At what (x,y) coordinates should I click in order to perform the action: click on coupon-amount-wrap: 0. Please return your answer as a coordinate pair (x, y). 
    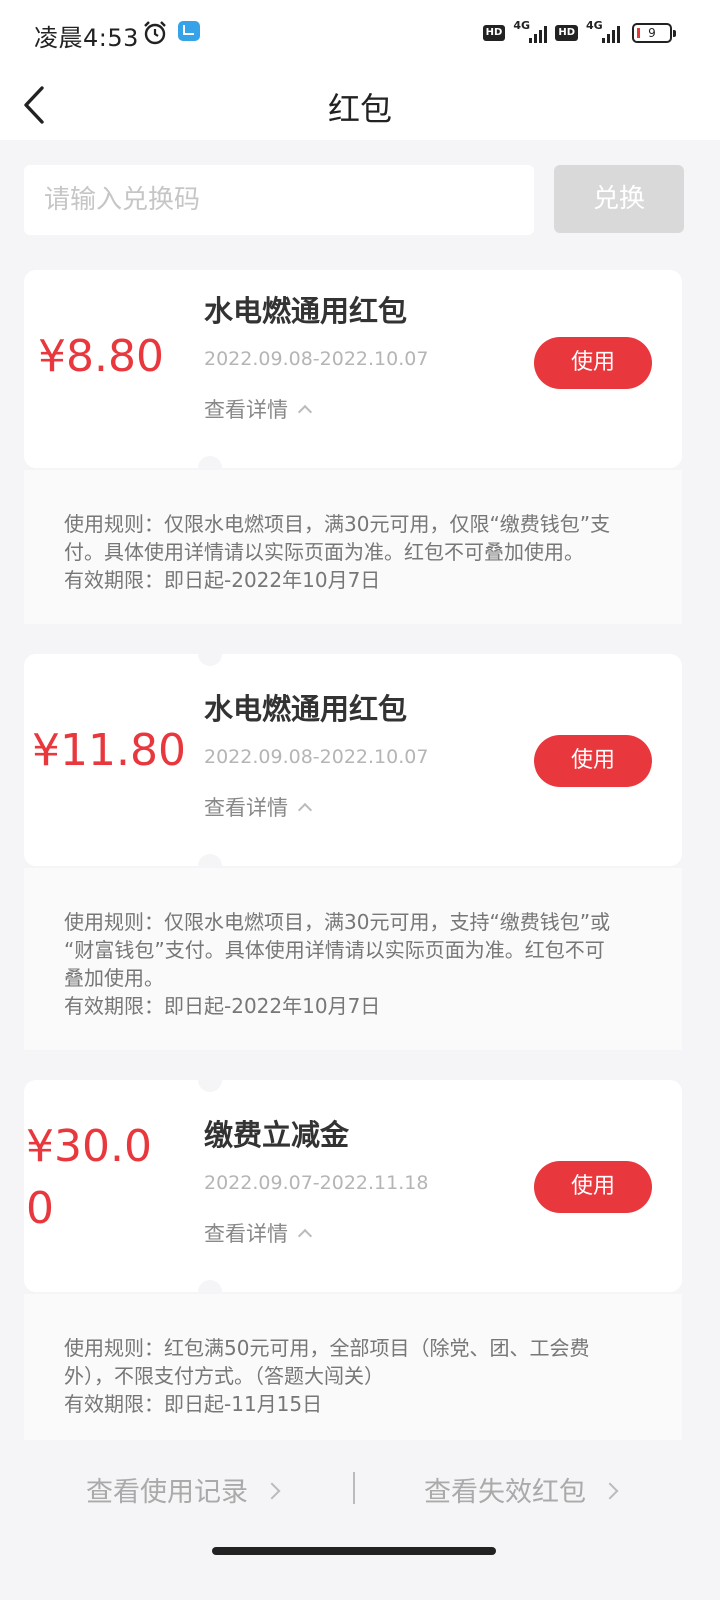
    Looking at the image, I should click on (40, 1208).